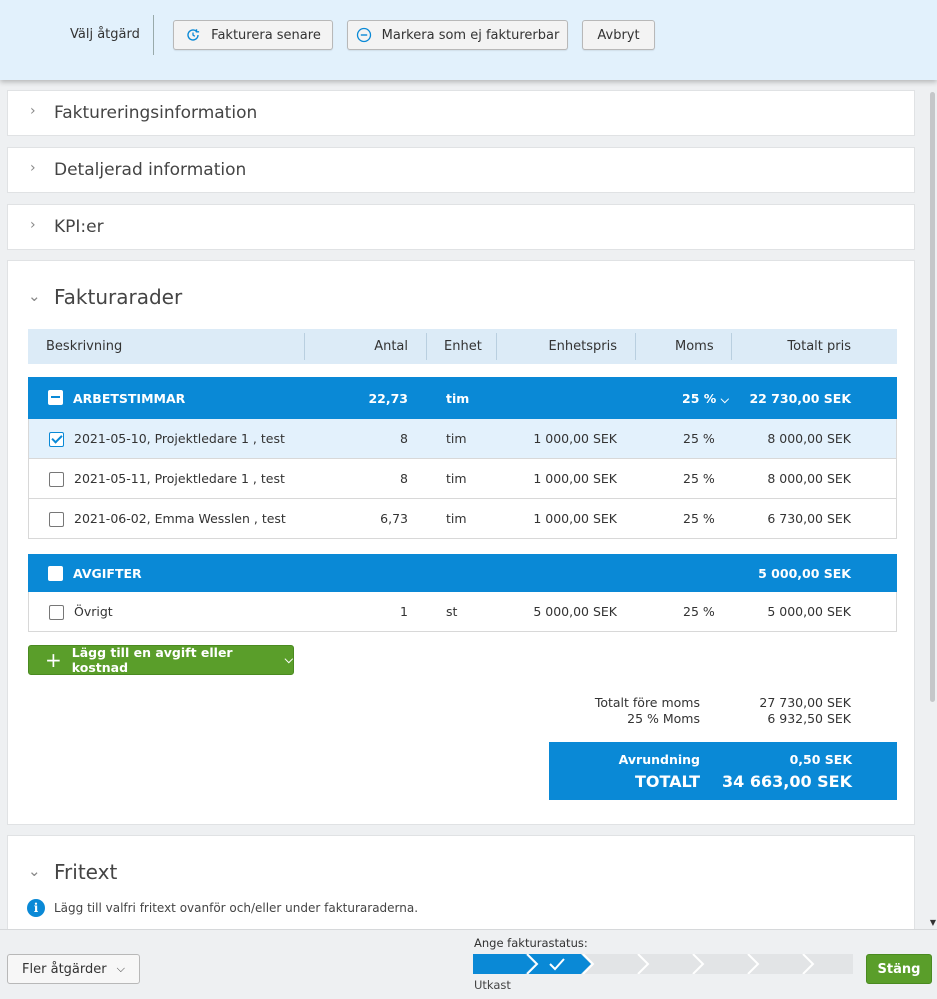  What do you see at coordinates (394, 518) in the screenshot?
I see `row-quantity: 6,73` at bounding box center [394, 518].